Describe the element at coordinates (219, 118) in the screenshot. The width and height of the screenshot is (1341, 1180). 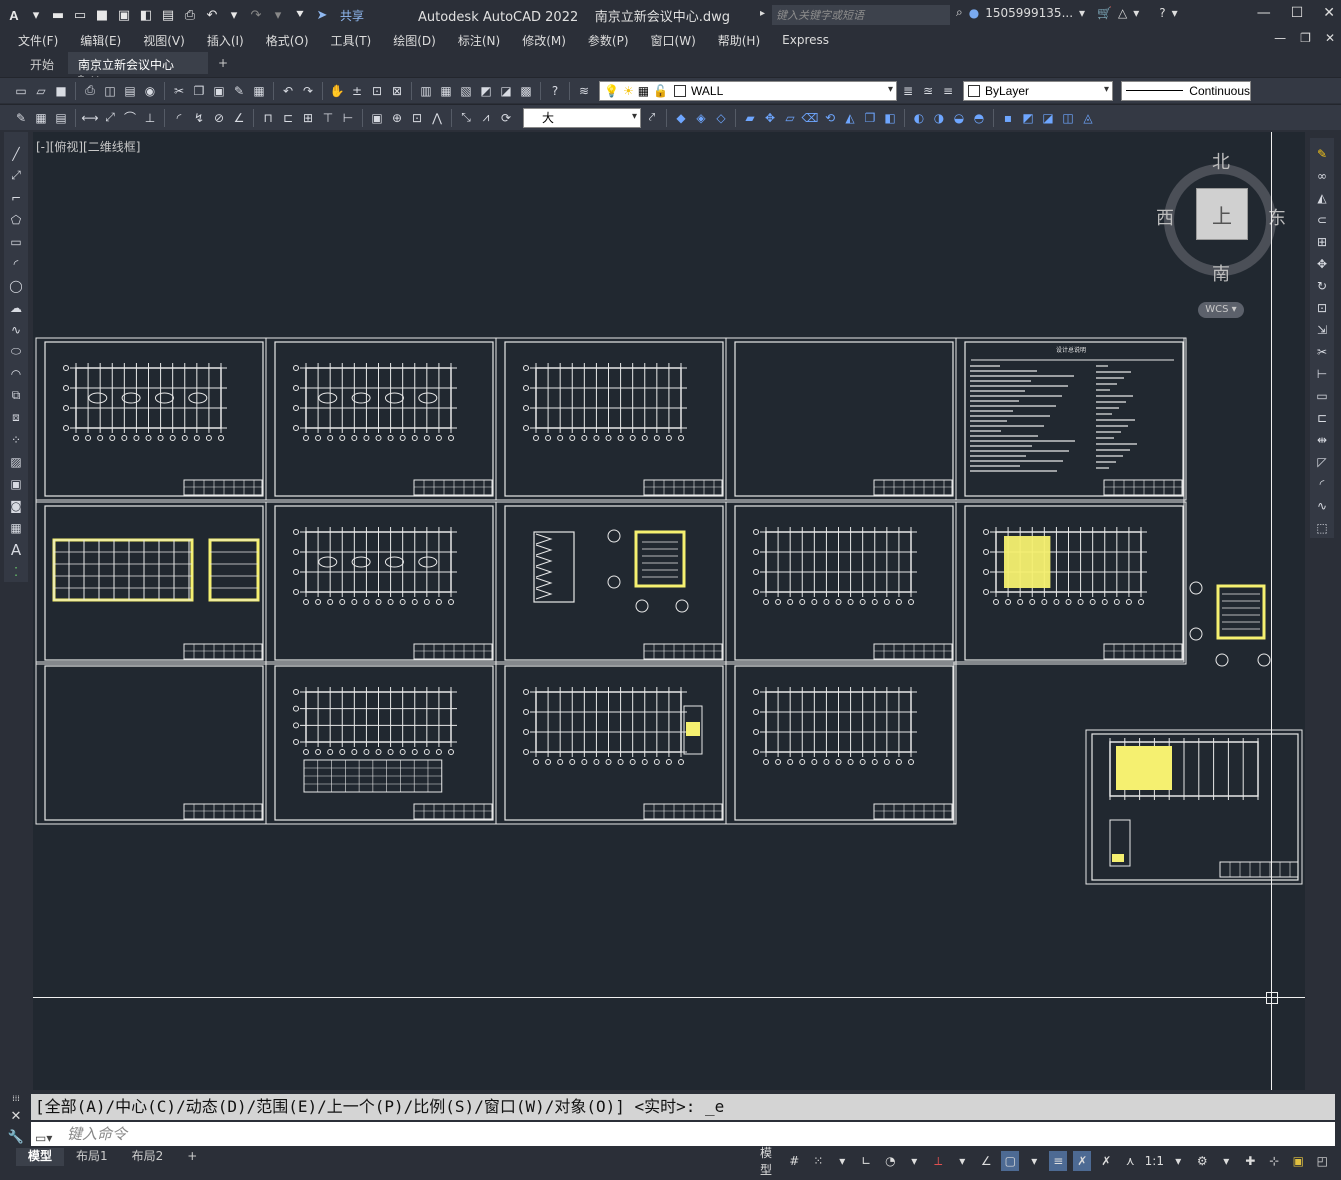
I see `dim-diameter-icon: ⊘` at that location.